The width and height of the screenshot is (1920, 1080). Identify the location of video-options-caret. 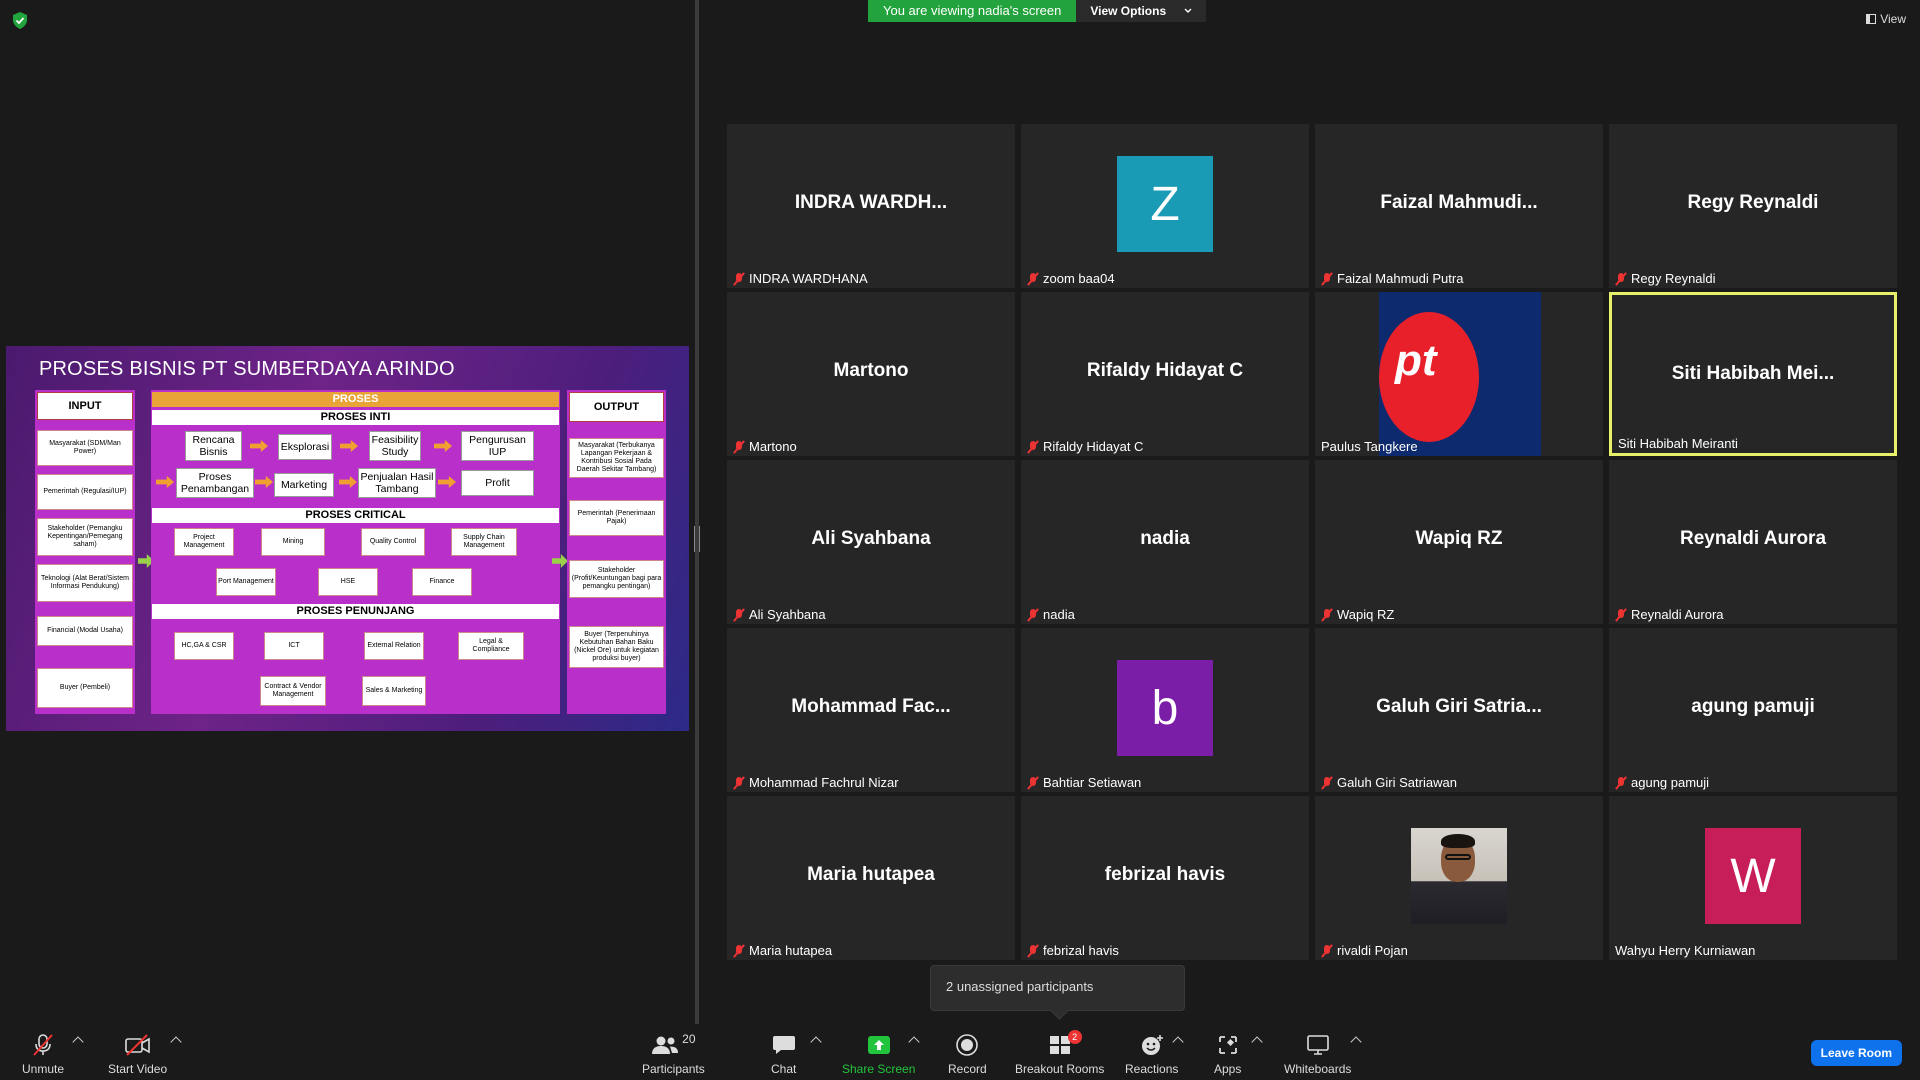
(176, 1042).